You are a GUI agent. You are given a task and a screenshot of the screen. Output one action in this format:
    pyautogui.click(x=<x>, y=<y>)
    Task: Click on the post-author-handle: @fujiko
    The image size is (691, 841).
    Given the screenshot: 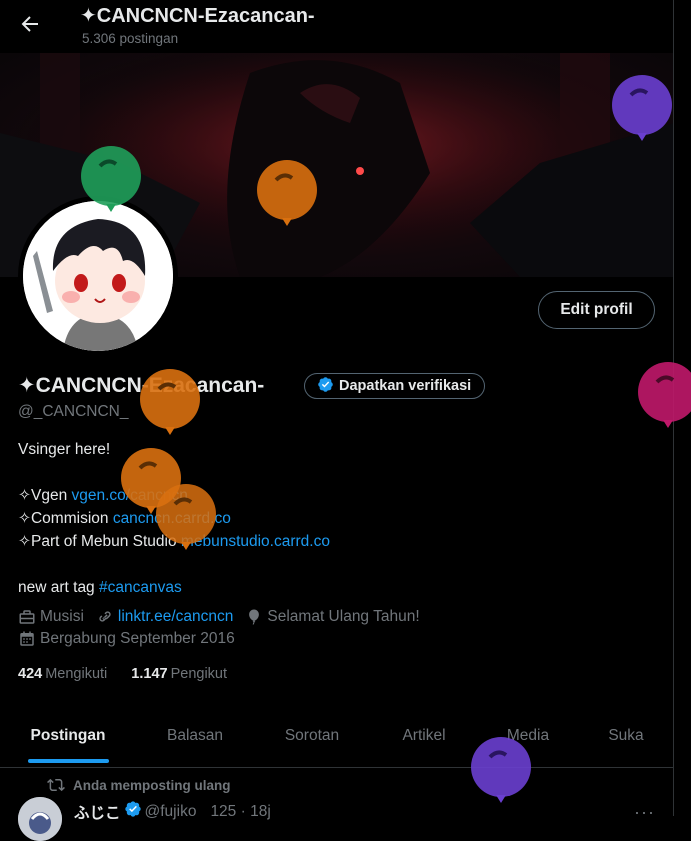 What is the action you would take?
    pyautogui.click(x=170, y=811)
    